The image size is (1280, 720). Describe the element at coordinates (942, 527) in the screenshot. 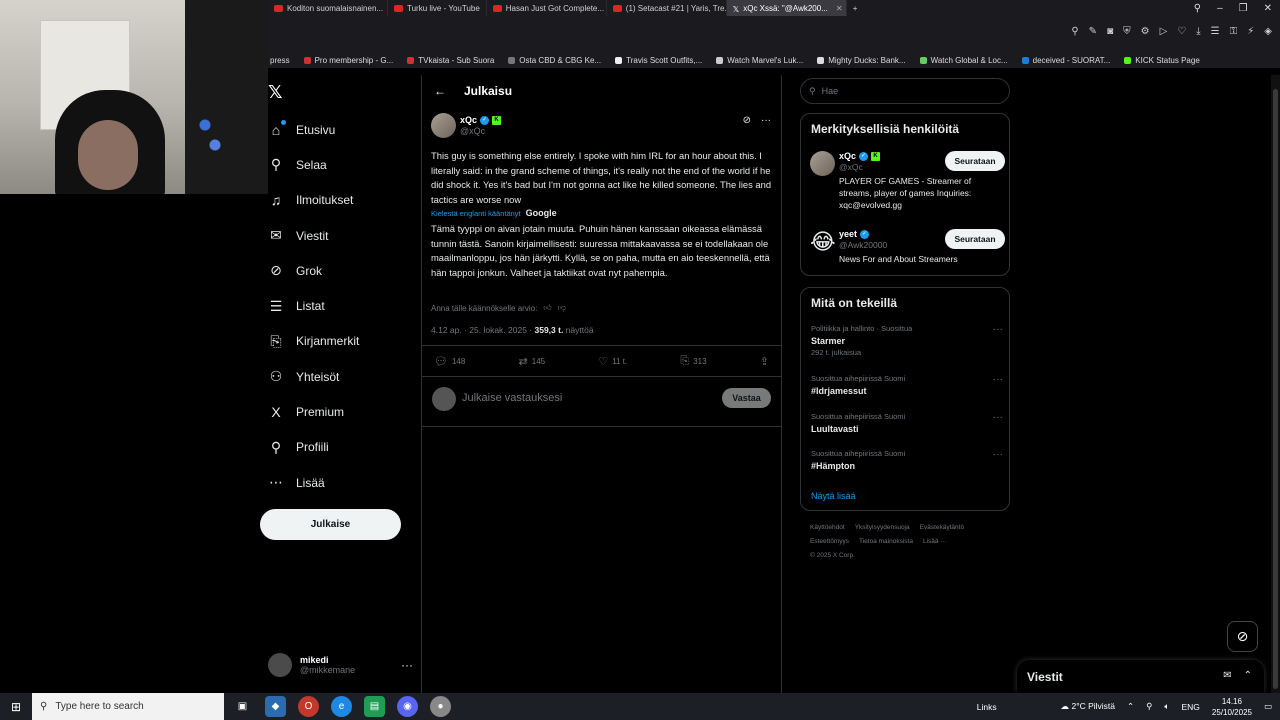

I see `footer-link: Evästekäytäntö` at that location.